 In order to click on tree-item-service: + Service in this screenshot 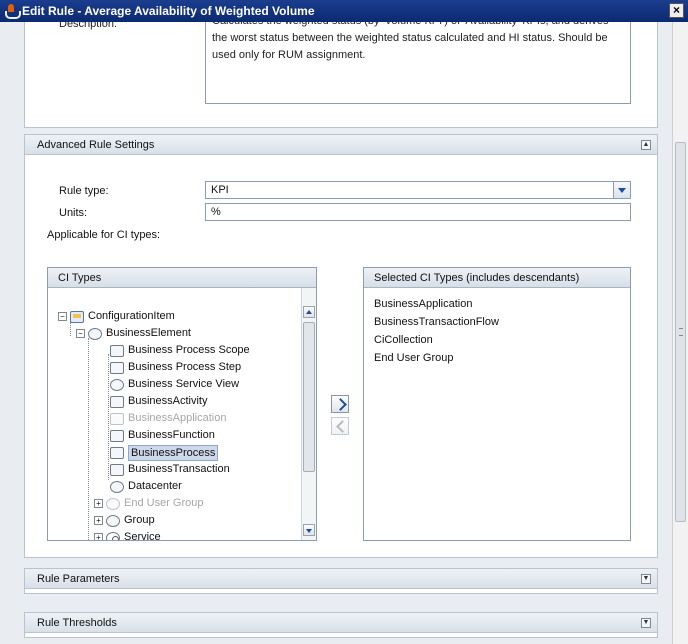, I will do `click(127, 534)`.